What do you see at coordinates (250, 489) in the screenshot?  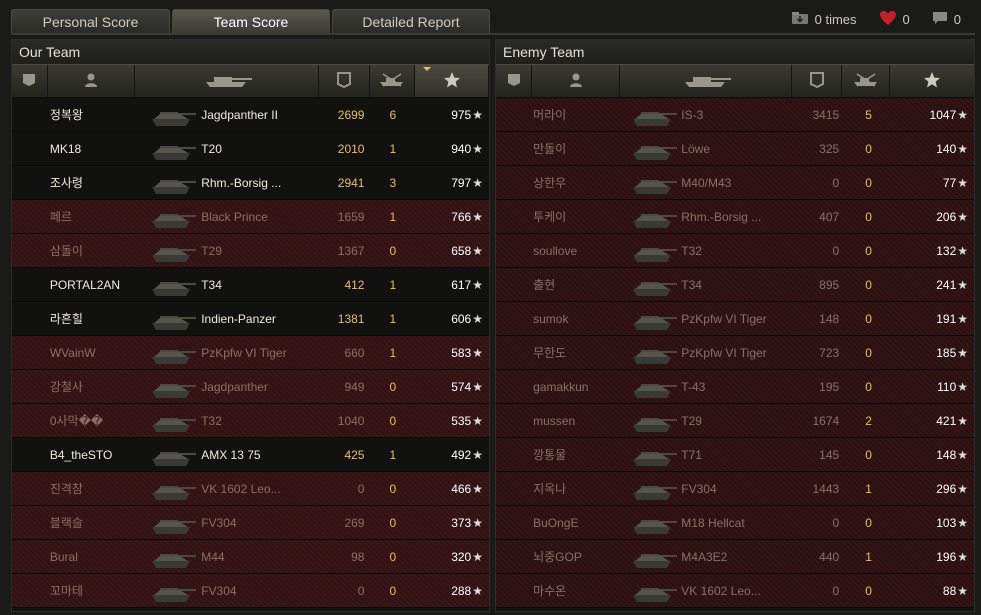 I see `player-row: 진격참 VK 1602 Leo... 0 0 466 ★` at bounding box center [250, 489].